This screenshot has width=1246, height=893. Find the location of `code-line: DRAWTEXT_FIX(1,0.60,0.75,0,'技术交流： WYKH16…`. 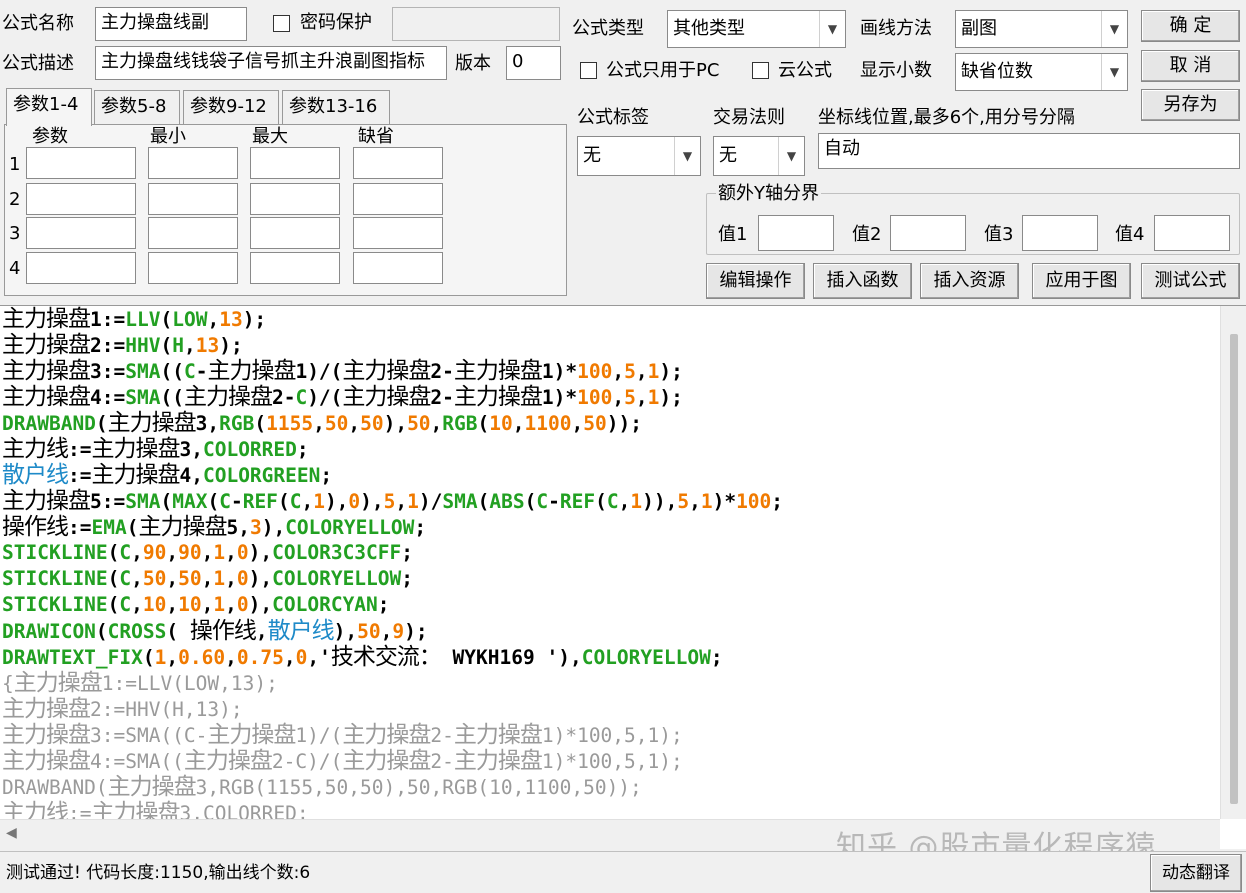

code-line: DRAWTEXT_FIX(1,0.60,0.75,0,'技术交流： WYKH16… is located at coordinates (610, 657).